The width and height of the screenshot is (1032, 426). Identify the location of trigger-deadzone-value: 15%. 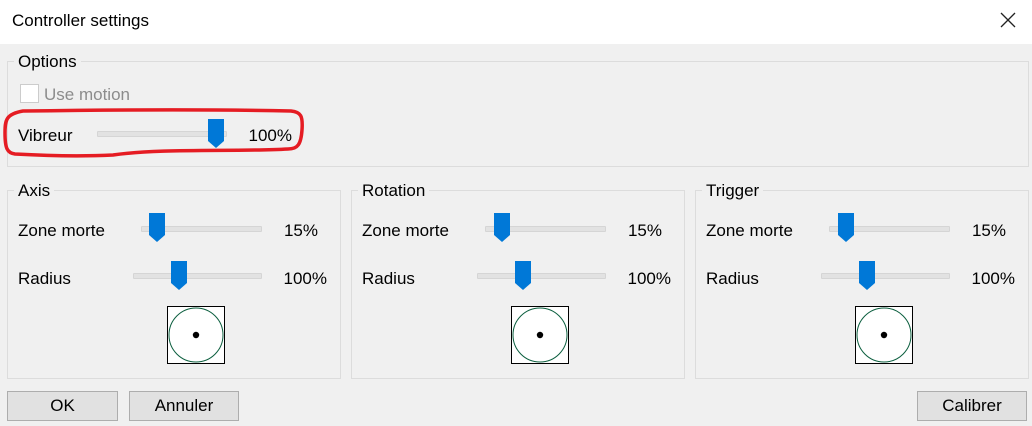
(988, 230).